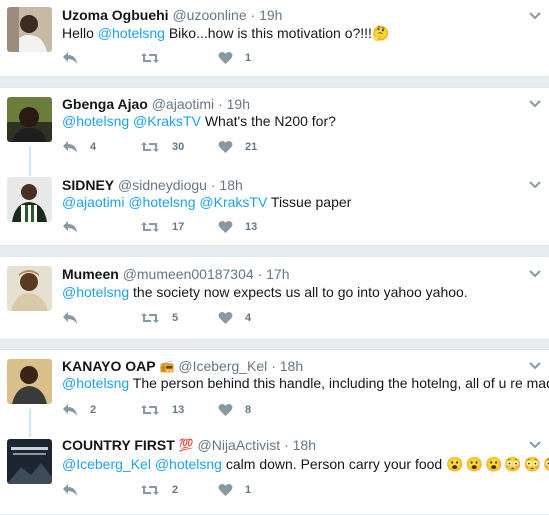 The image size is (549, 515). Describe the element at coordinates (105, 104) in the screenshot. I see `display-name: Gbenga Ajao` at that location.